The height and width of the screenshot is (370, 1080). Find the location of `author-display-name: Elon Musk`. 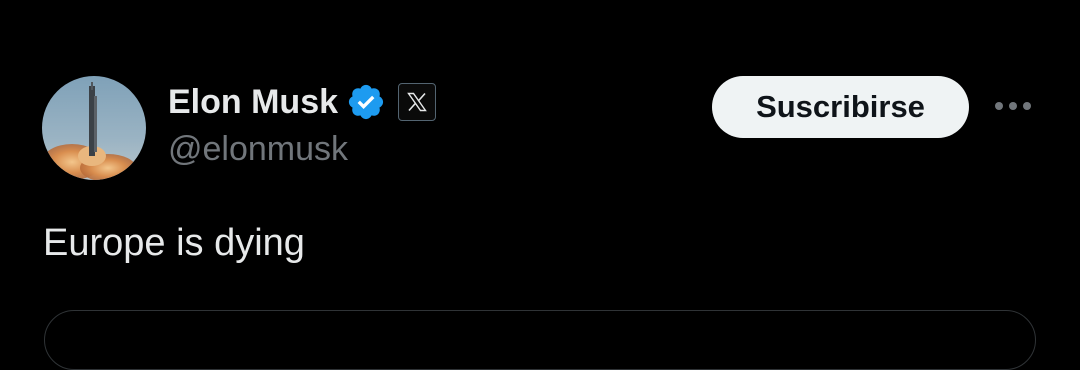

author-display-name: Elon Musk is located at coordinates (253, 102).